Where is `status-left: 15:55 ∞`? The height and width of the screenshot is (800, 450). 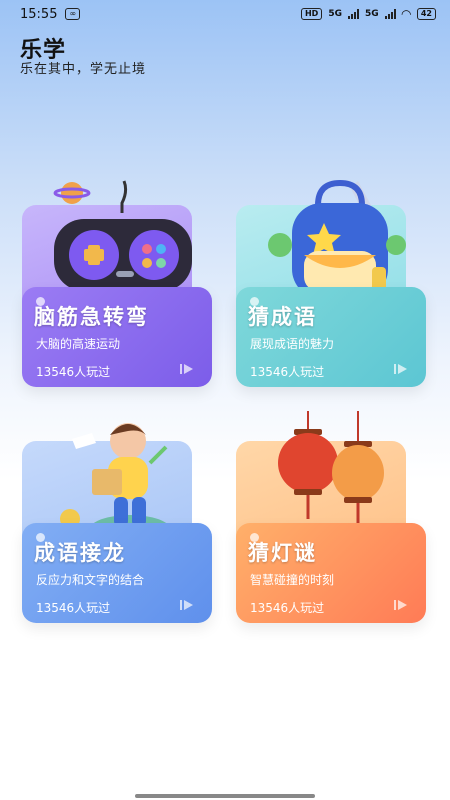 status-left: 15:55 ∞ is located at coordinates (50, 14).